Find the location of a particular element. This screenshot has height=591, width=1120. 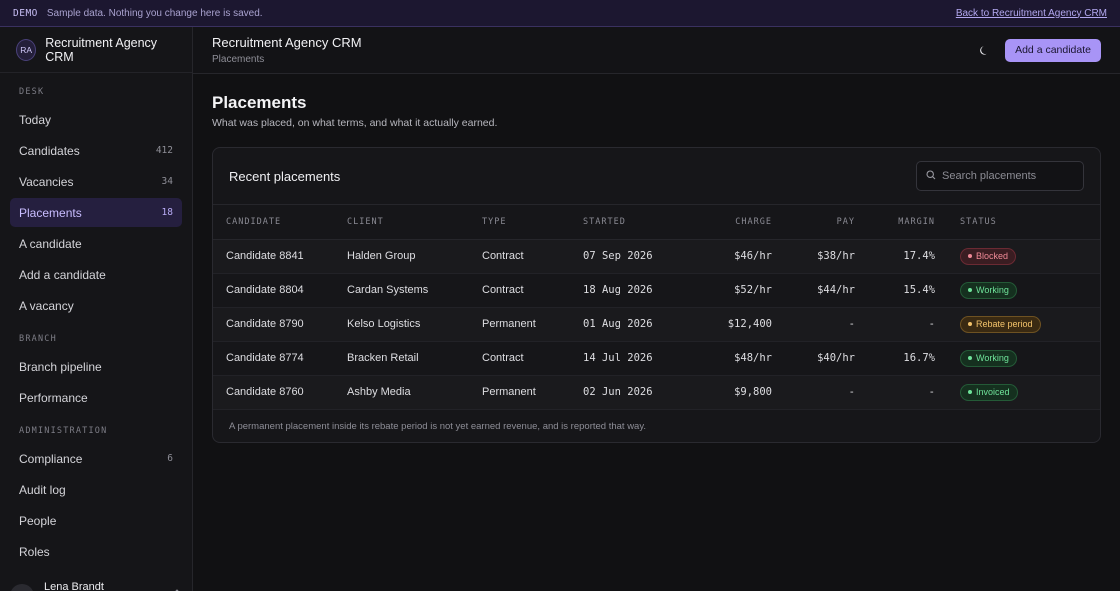

app-name: Recruitment Agency CRM is located at coordinates (101, 49).